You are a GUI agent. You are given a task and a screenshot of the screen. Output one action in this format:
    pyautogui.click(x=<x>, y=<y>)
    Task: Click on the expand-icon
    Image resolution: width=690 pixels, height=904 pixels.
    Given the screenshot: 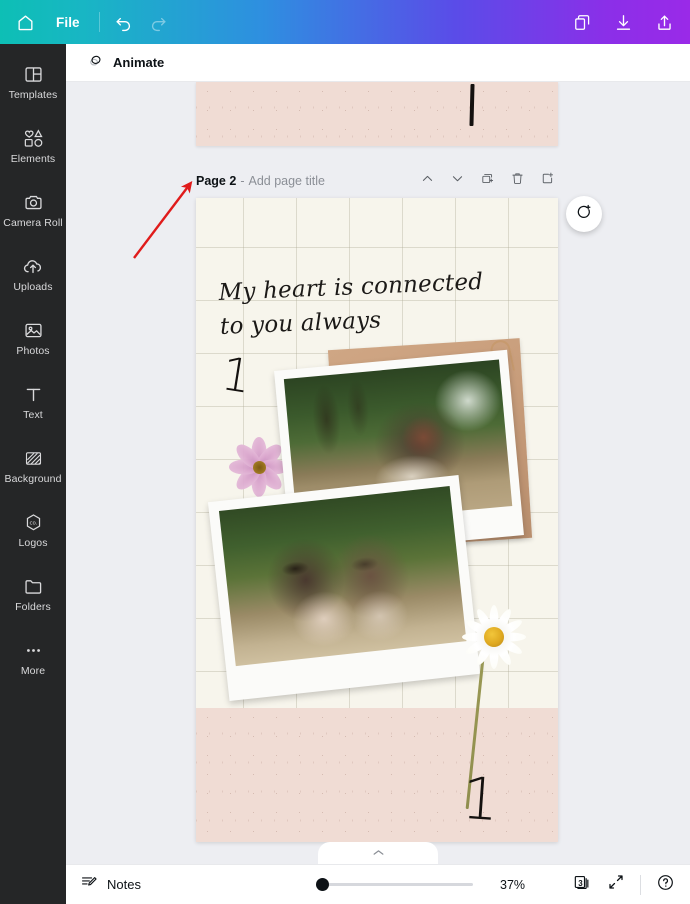 What is the action you would take?
    pyautogui.click(x=616, y=884)
    